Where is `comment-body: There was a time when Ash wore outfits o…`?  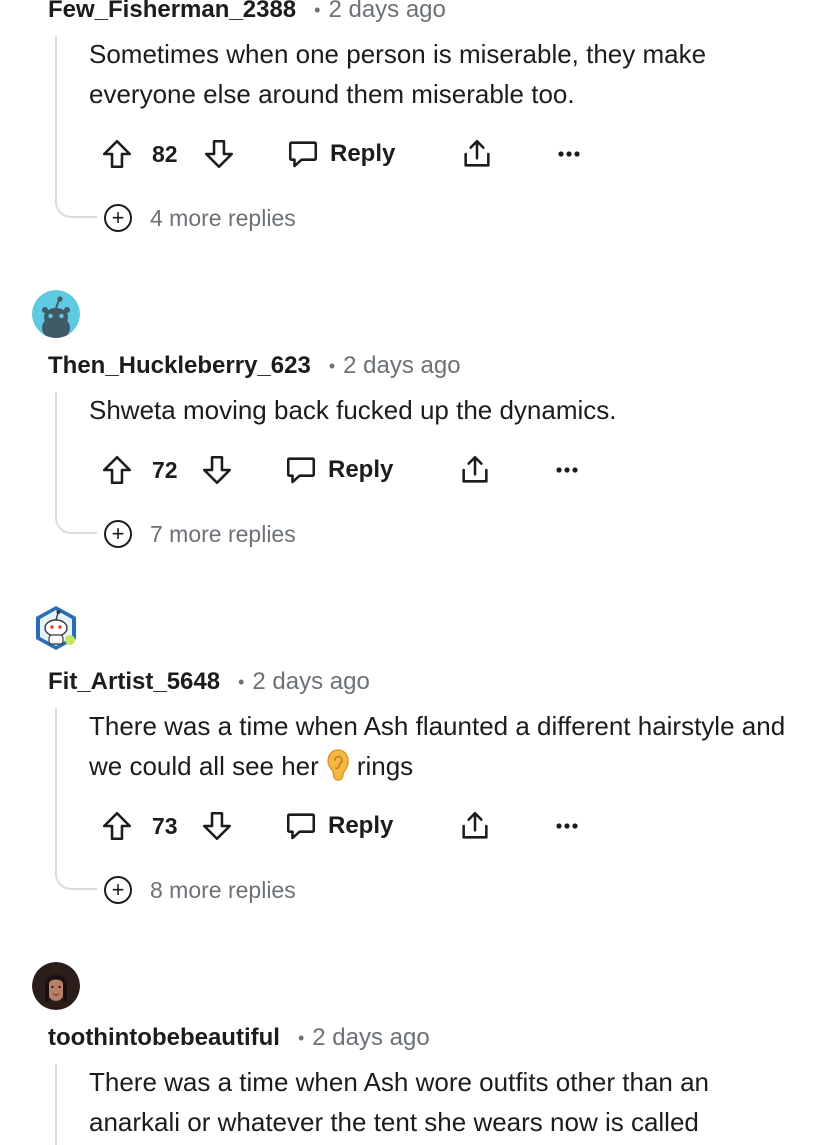
comment-body: There was a time when Ash wore outfits o… is located at coordinates (399, 1102).